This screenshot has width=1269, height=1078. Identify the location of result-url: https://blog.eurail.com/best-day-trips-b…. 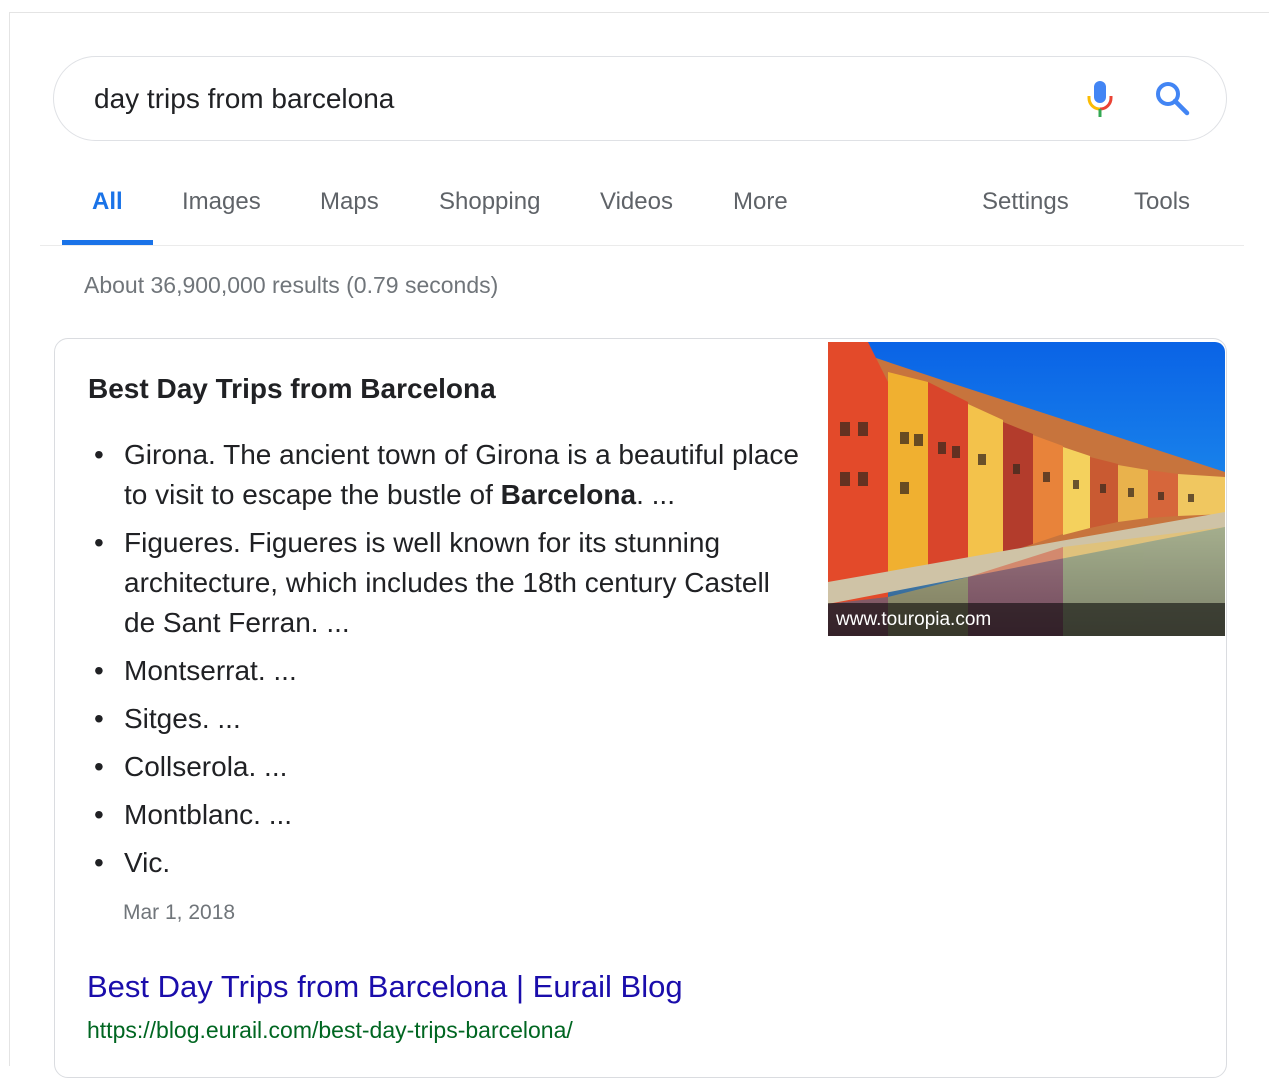
(330, 1030).